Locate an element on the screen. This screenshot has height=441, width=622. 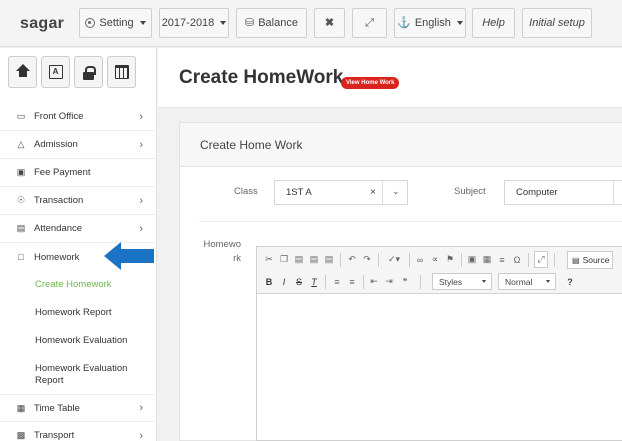
home-button is located at coordinates (22, 72).